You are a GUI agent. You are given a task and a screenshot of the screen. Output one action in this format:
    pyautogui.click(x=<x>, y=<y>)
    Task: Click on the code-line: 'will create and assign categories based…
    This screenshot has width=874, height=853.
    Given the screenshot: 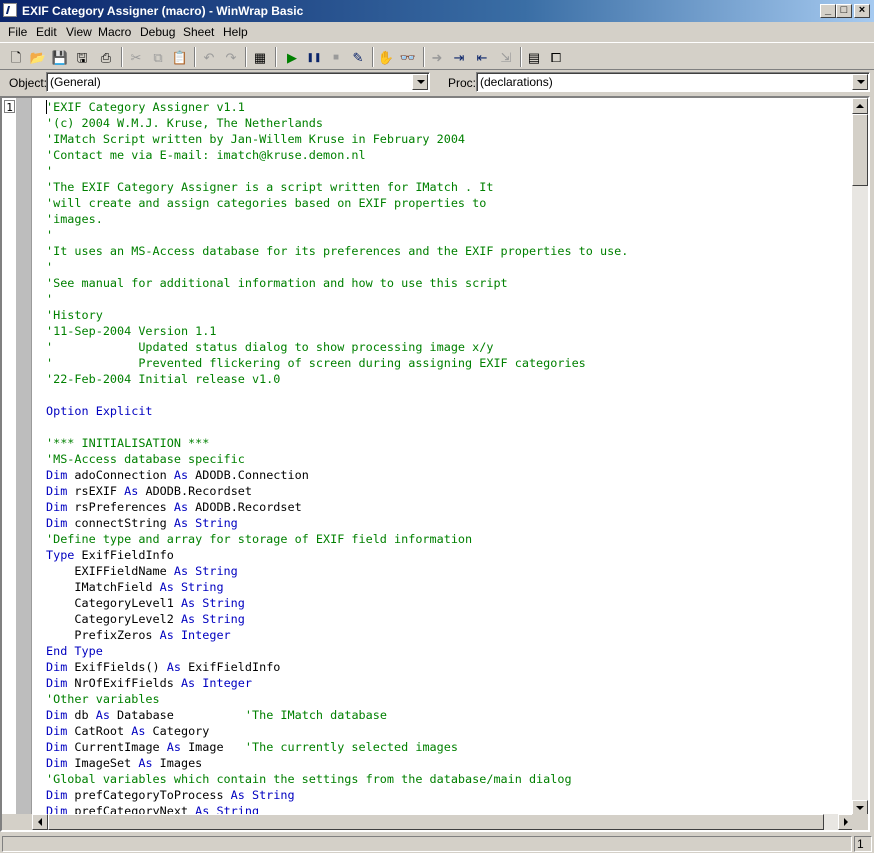 What is the action you would take?
    pyautogui.click(x=450, y=203)
    